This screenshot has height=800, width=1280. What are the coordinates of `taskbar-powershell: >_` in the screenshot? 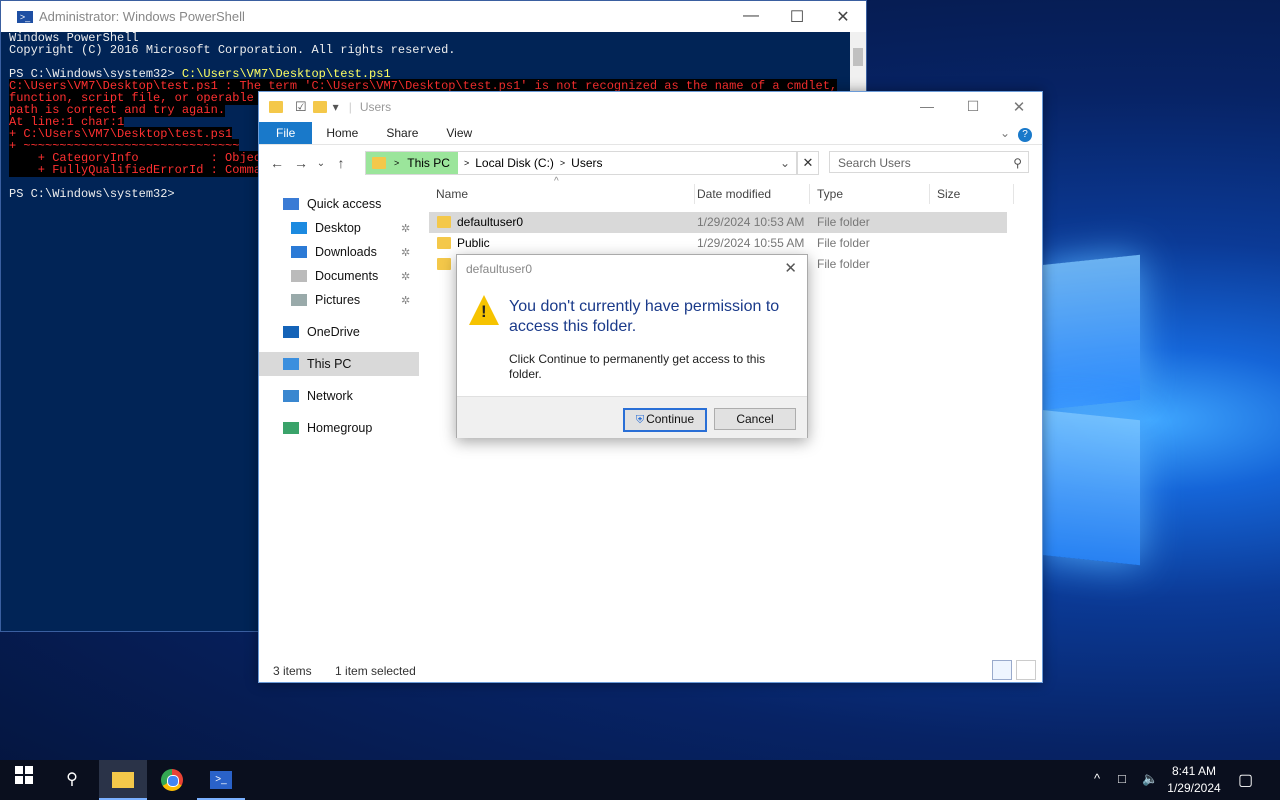 It's located at (221, 780).